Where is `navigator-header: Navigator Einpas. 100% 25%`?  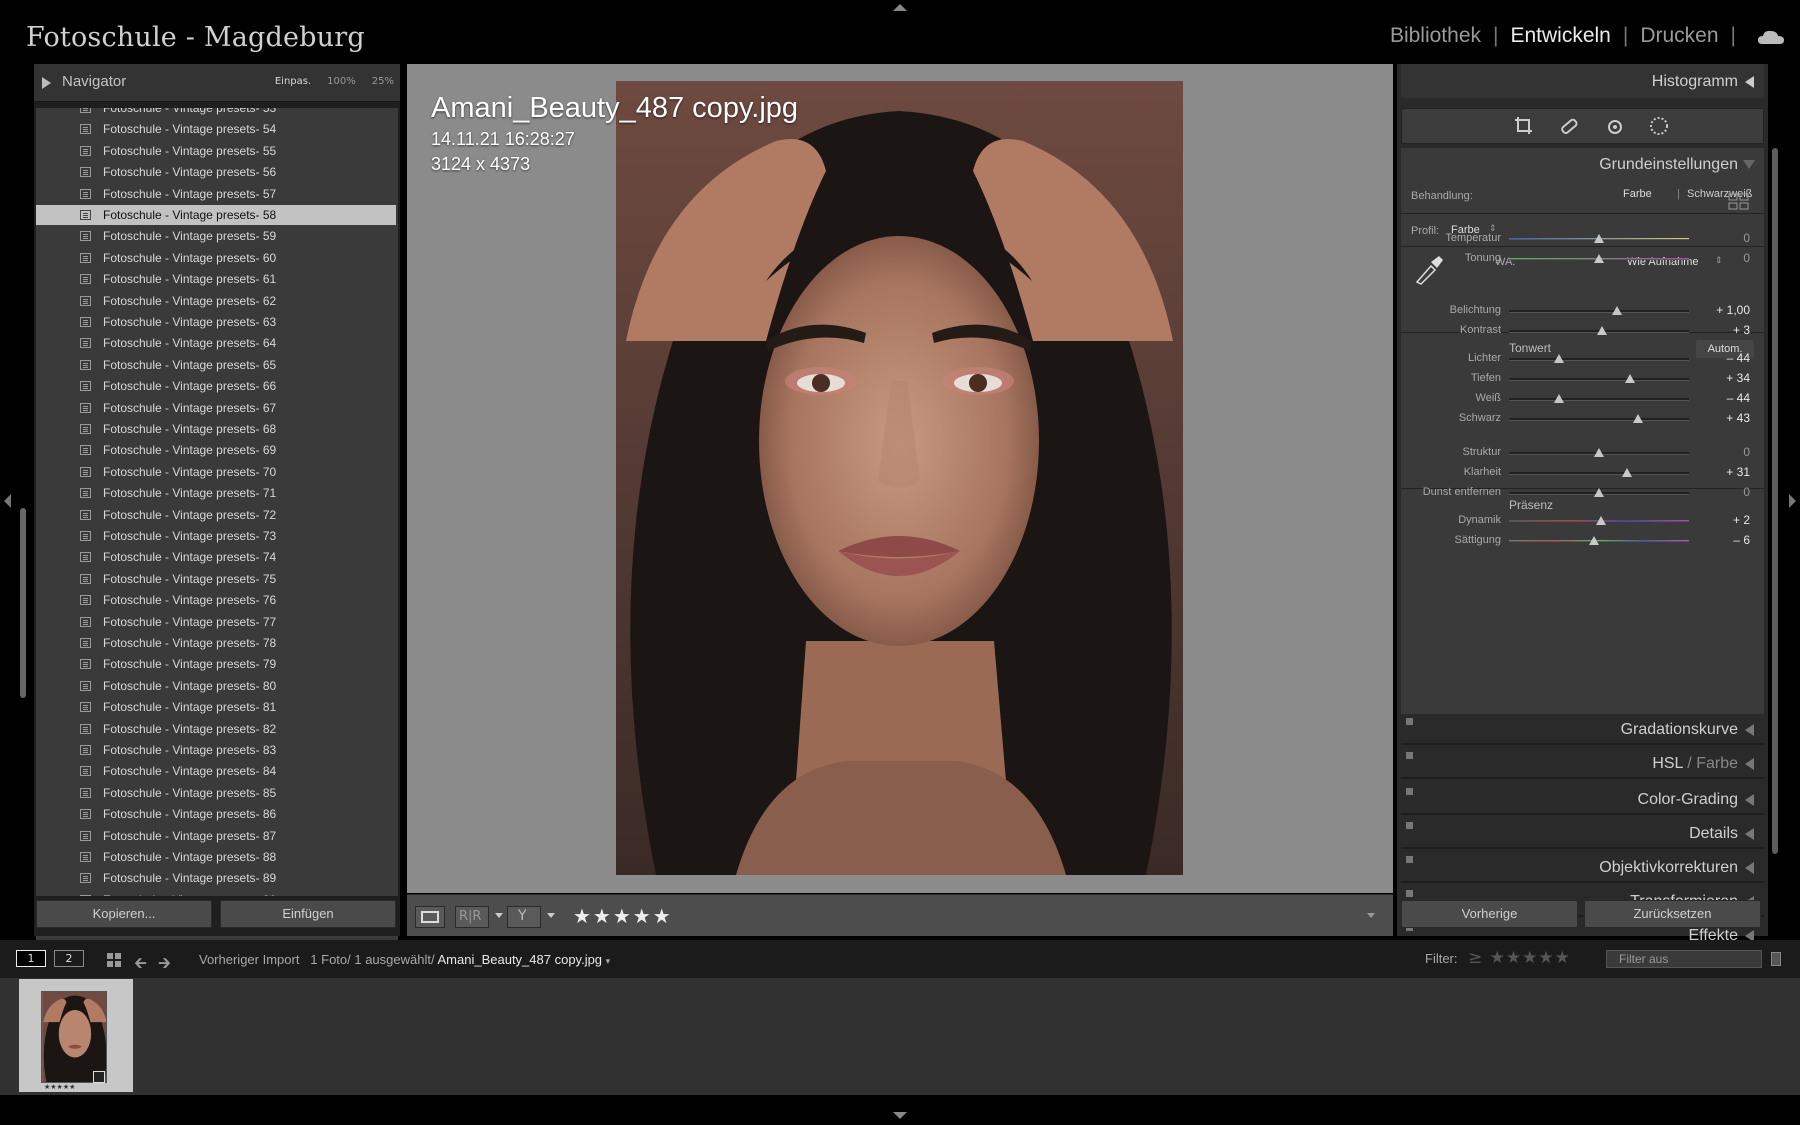 navigator-header: Navigator Einpas. 100% 25% is located at coordinates (217, 83).